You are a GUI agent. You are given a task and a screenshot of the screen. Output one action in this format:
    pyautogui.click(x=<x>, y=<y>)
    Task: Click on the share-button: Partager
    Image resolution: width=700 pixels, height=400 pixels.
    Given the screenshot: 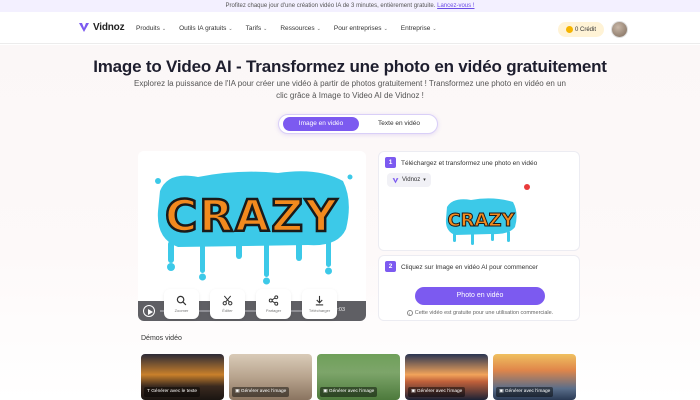 What is the action you would take?
    pyautogui.click(x=273, y=304)
    